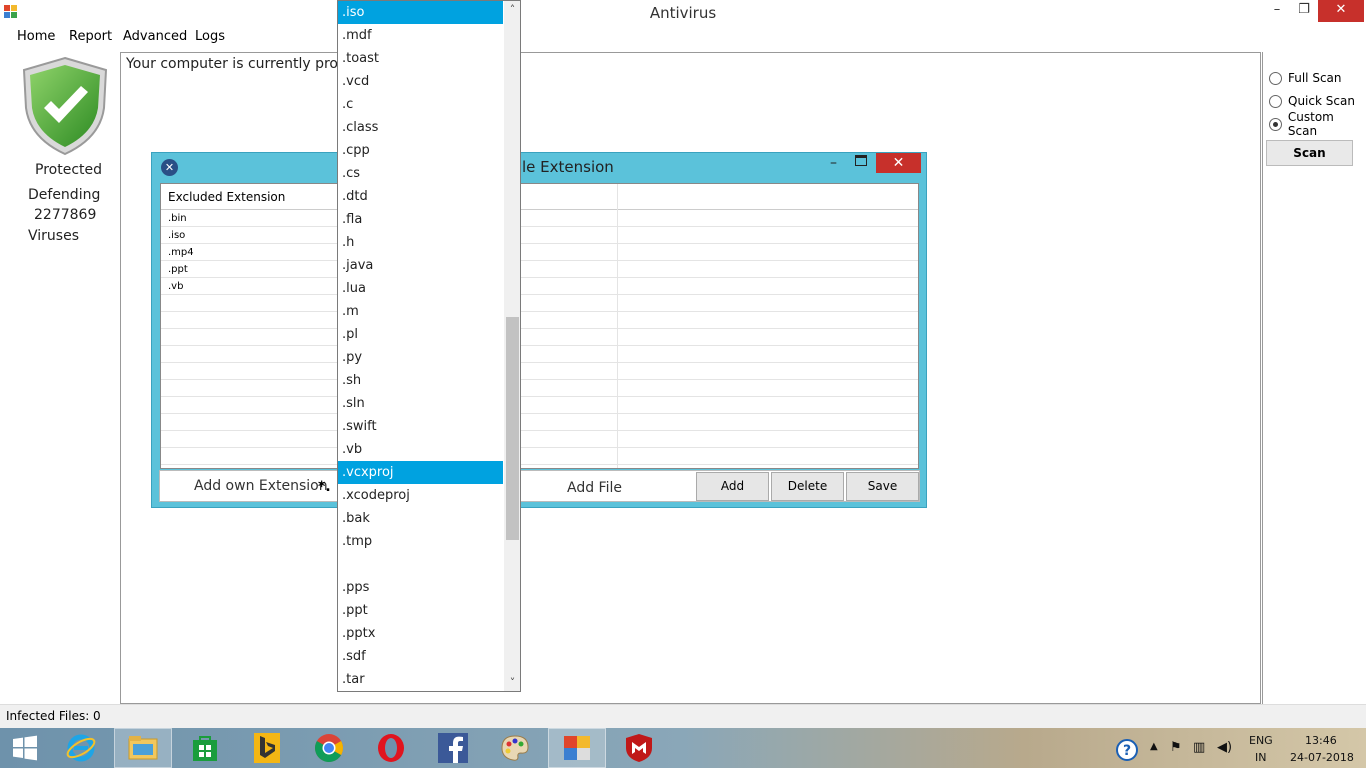 This screenshot has width=1366, height=768. Describe the element at coordinates (143, 748) in the screenshot. I see `file-explorer-button` at that location.